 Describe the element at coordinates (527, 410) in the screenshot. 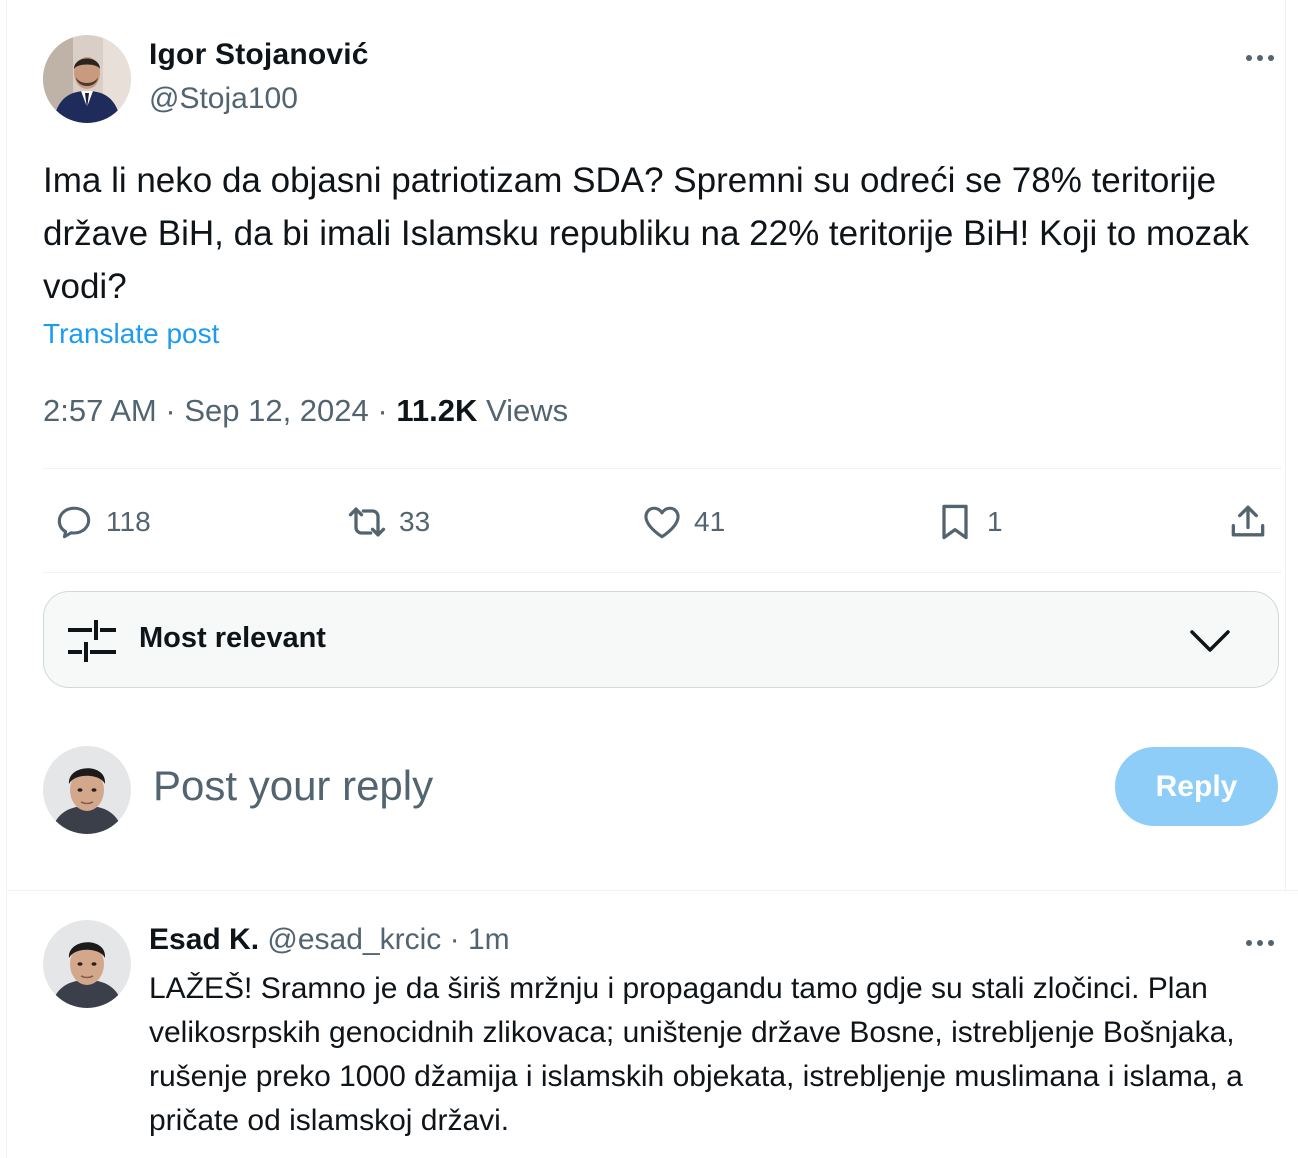

I see `views-label: Views` at that location.